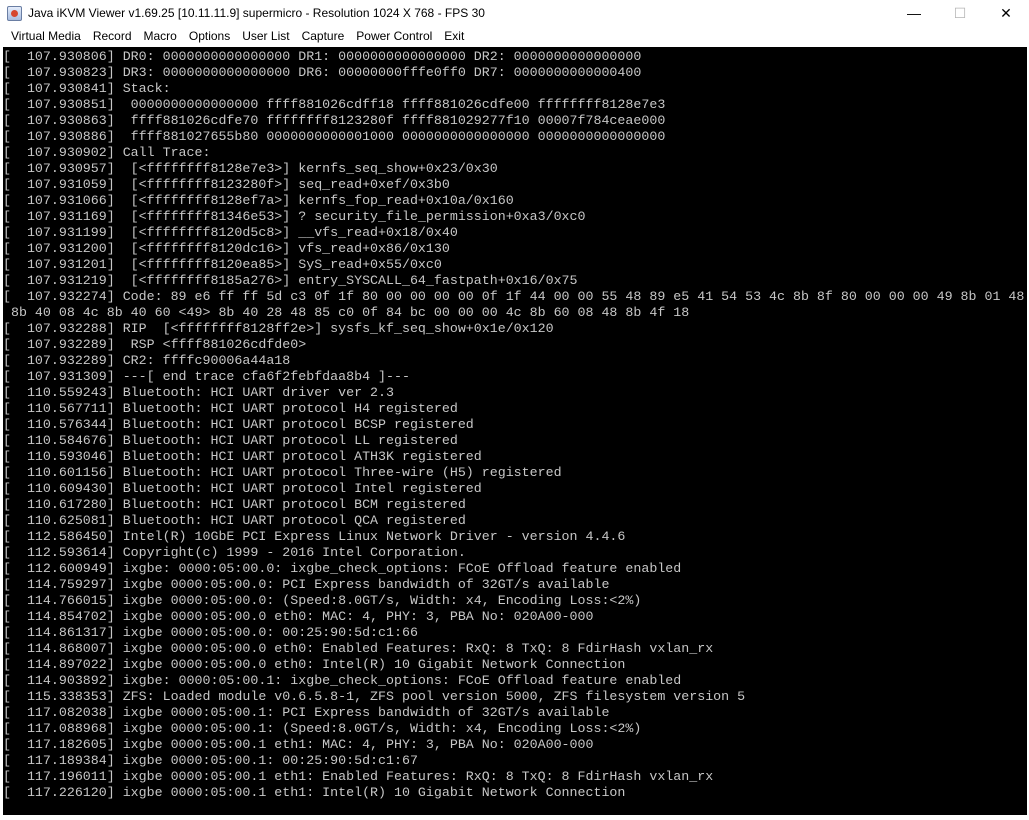  What do you see at coordinates (514, 817) in the screenshot?
I see `window-bottom-border` at bounding box center [514, 817].